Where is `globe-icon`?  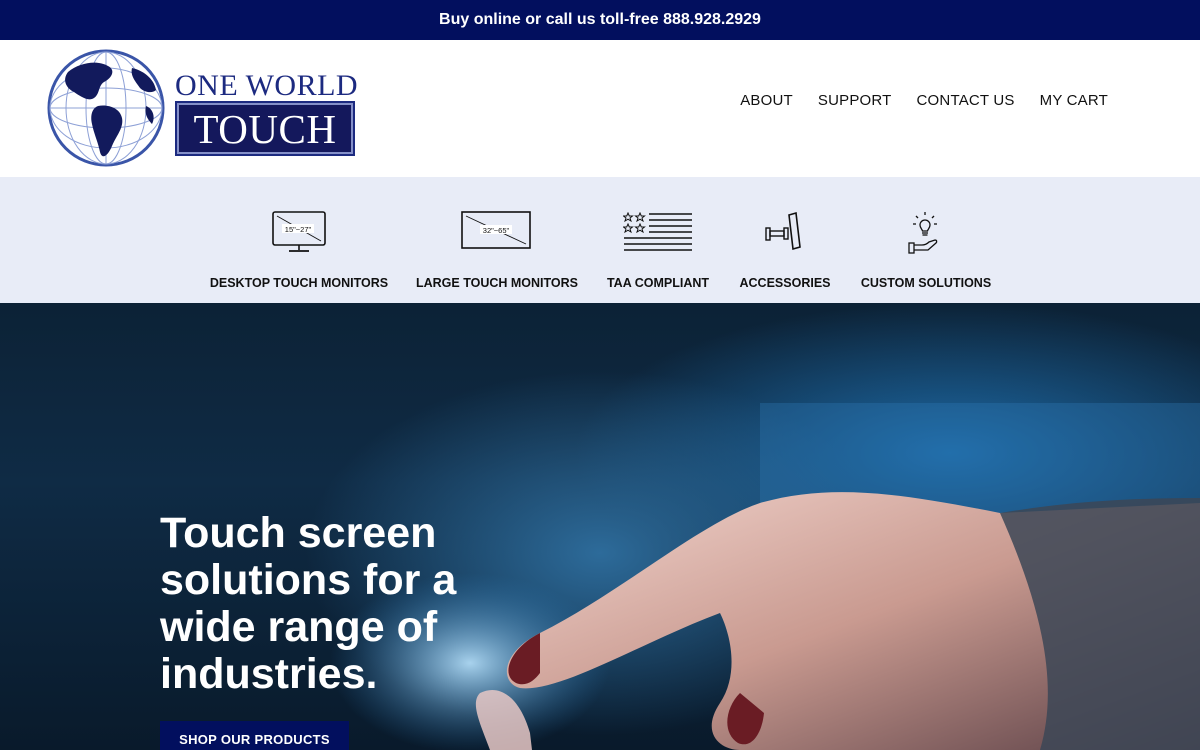
globe-icon is located at coordinates (106, 108).